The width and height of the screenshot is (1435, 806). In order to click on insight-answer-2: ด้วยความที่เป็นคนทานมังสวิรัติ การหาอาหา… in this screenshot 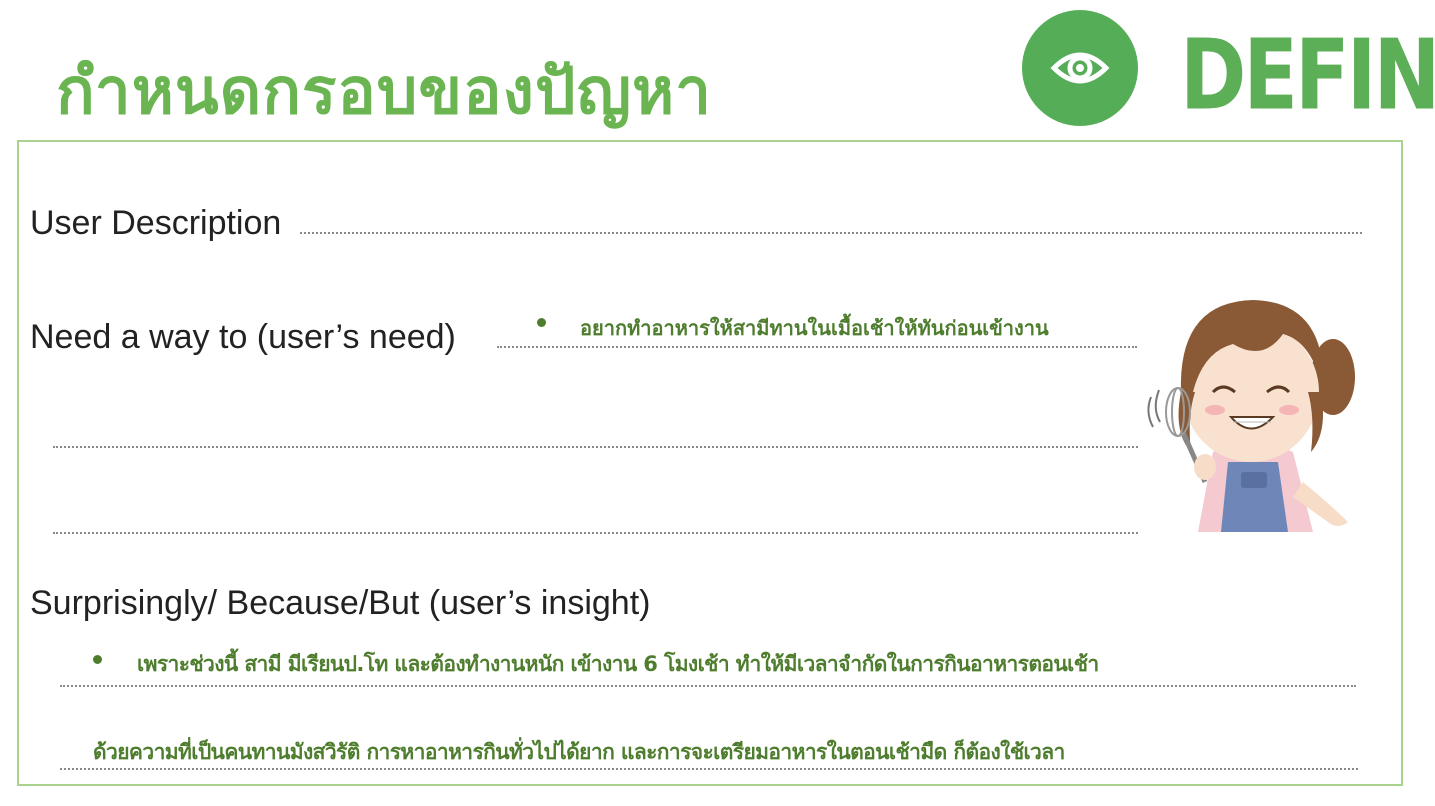, I will do `click(579, 752)`.